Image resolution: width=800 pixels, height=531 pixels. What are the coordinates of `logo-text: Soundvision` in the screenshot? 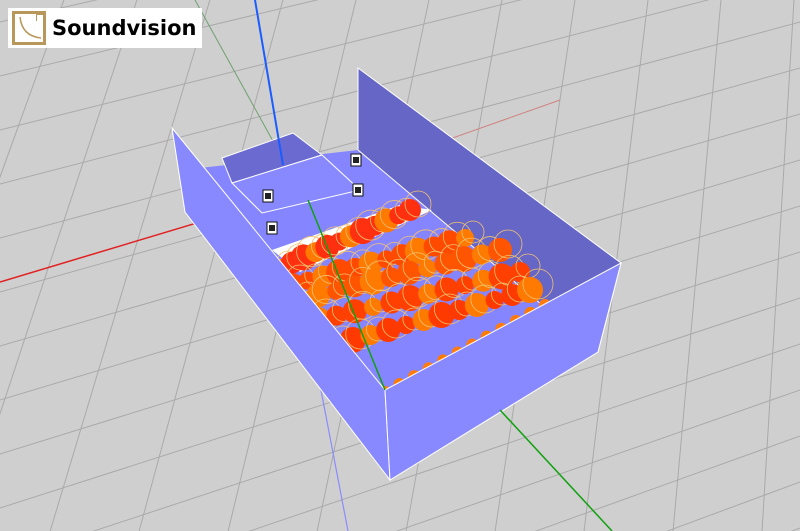 It's located at (124, 28).